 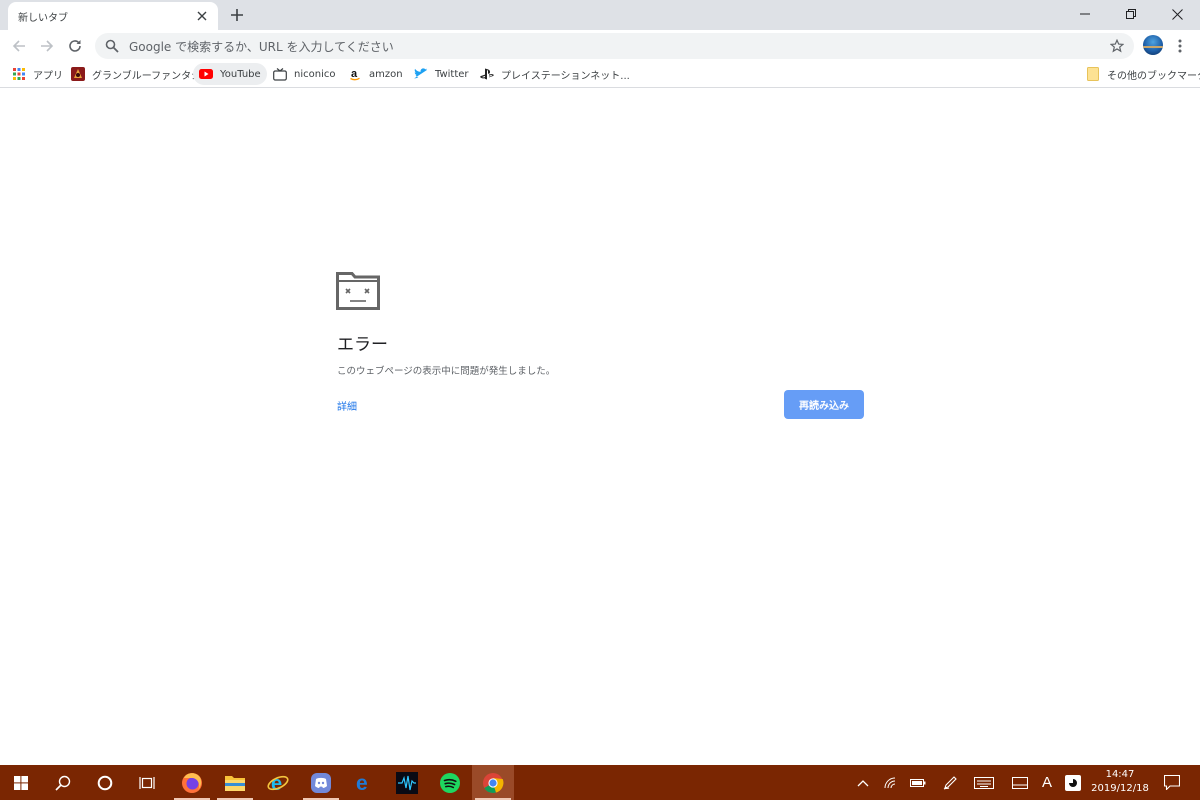 I want to click on clock-time: 14:47, so click(x=1120, y=774).